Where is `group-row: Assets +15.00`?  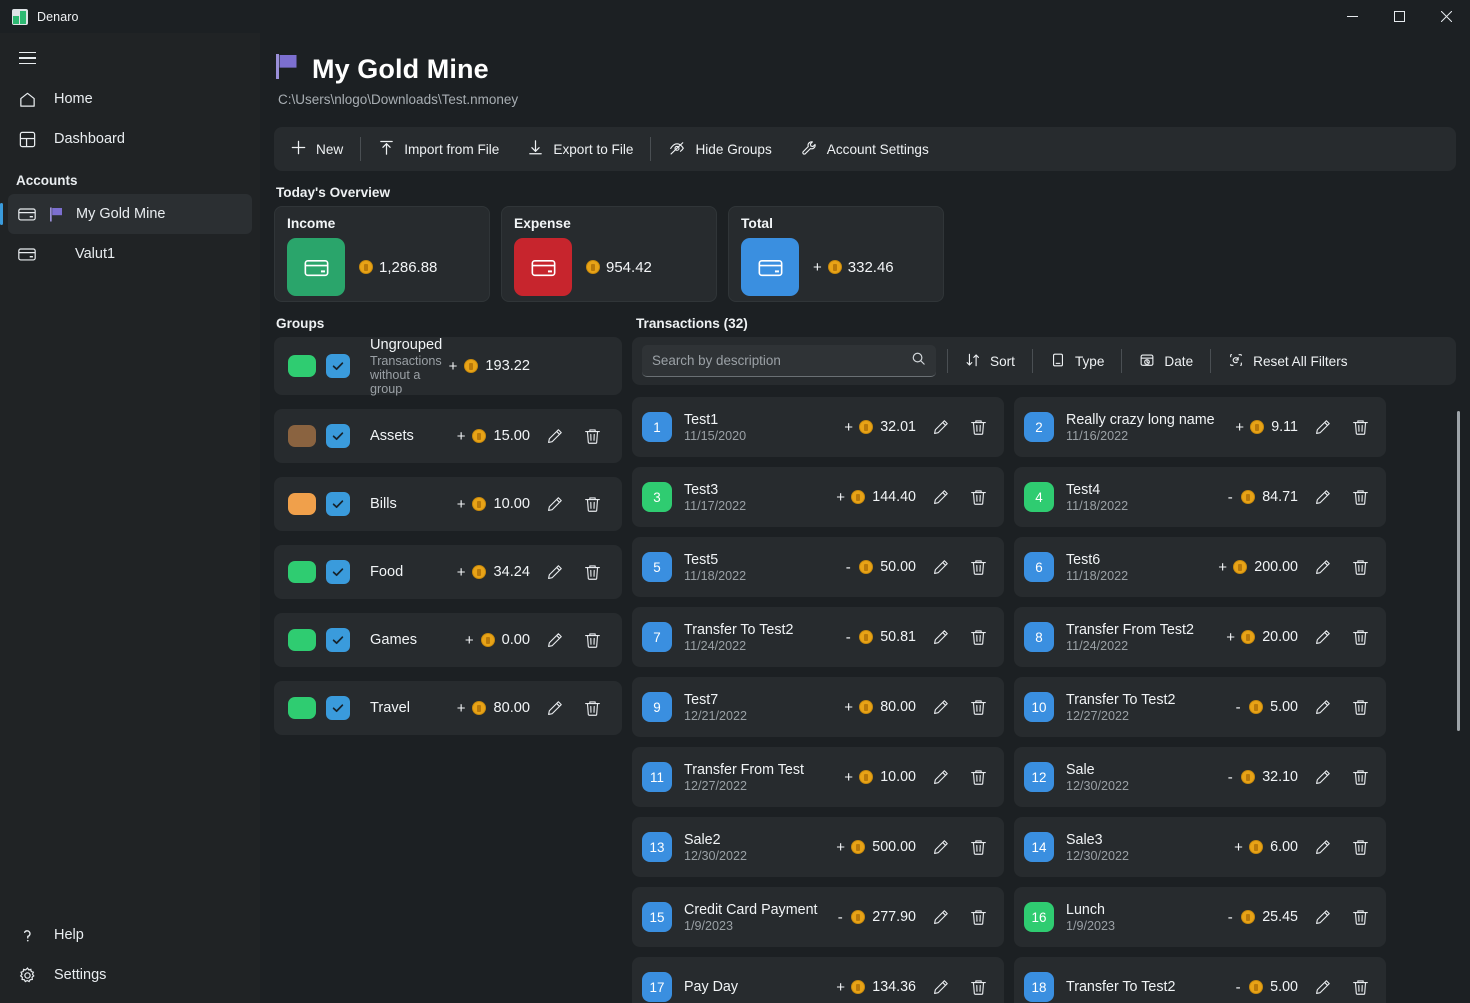 group-row: Assets +15.00 is located at coordinates (448, 436).